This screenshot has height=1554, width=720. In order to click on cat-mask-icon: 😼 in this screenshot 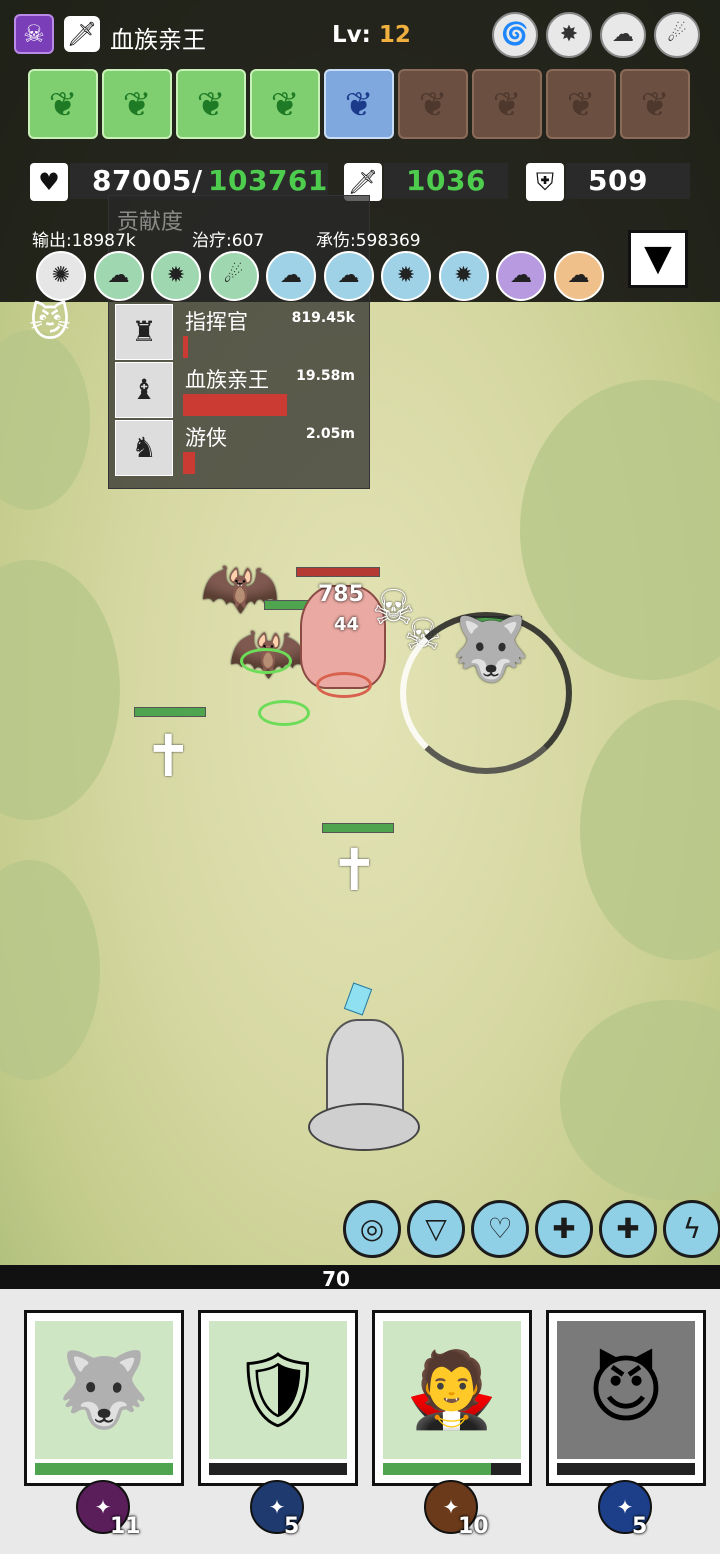, I will do `click(50, 323)`.